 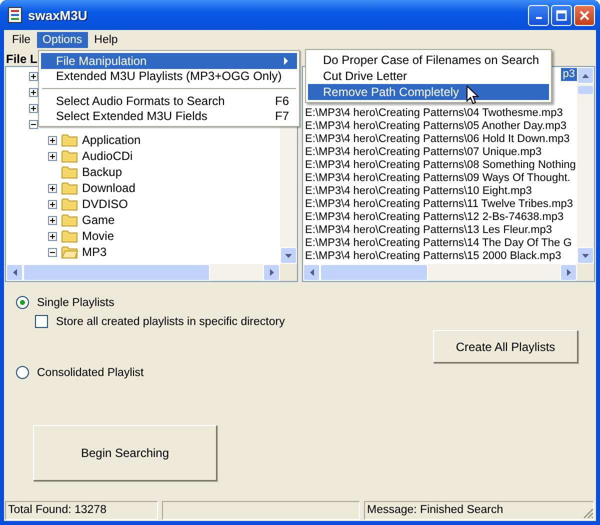 What do you see at coordinates (111, 140) in the screenshot?
I see `folder-label: Application` at bounding box center [111, 140].